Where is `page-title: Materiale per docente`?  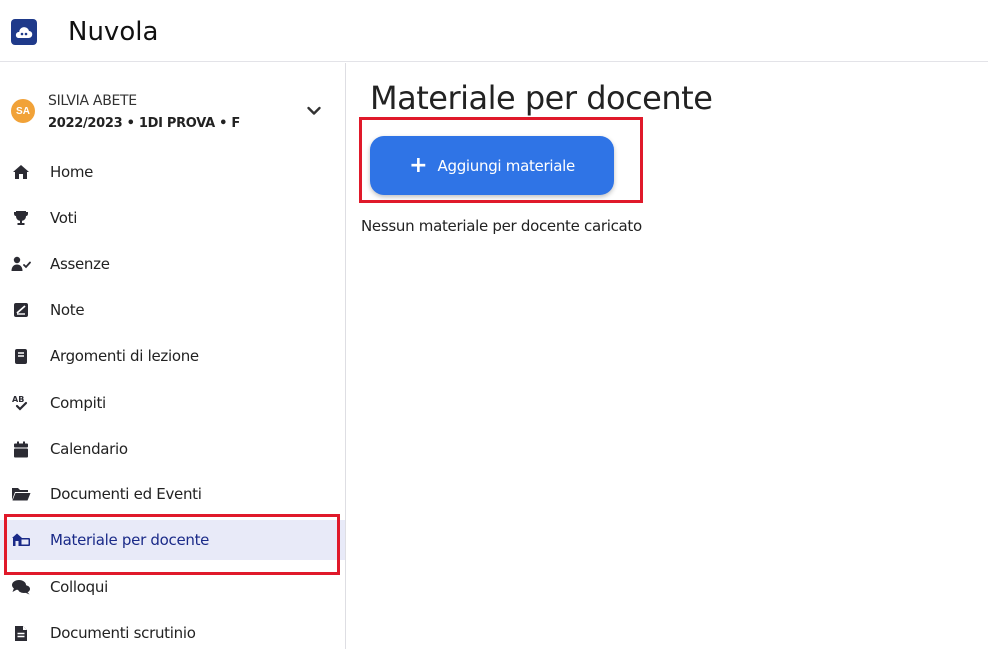 page-title: Materiale per docente is located at coordinates (541, 98).